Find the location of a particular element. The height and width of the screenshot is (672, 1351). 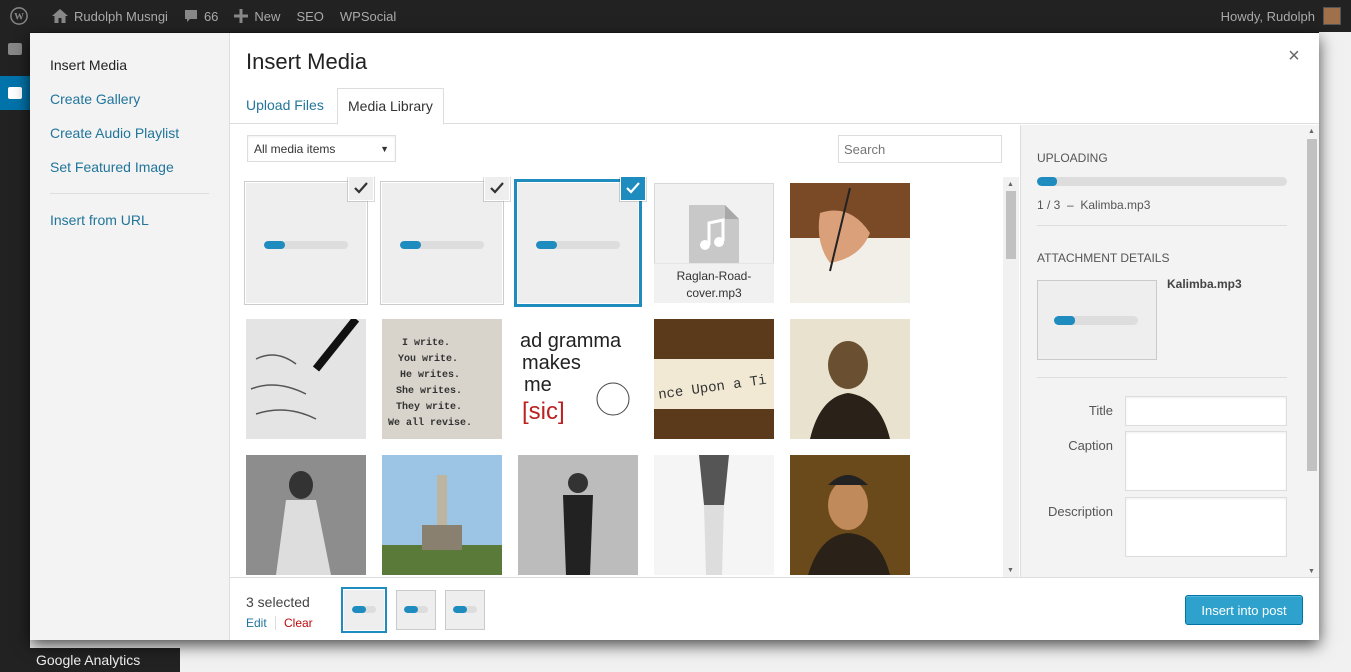

grid-scrollbar-thumb is located at coordinates (1011, 225).